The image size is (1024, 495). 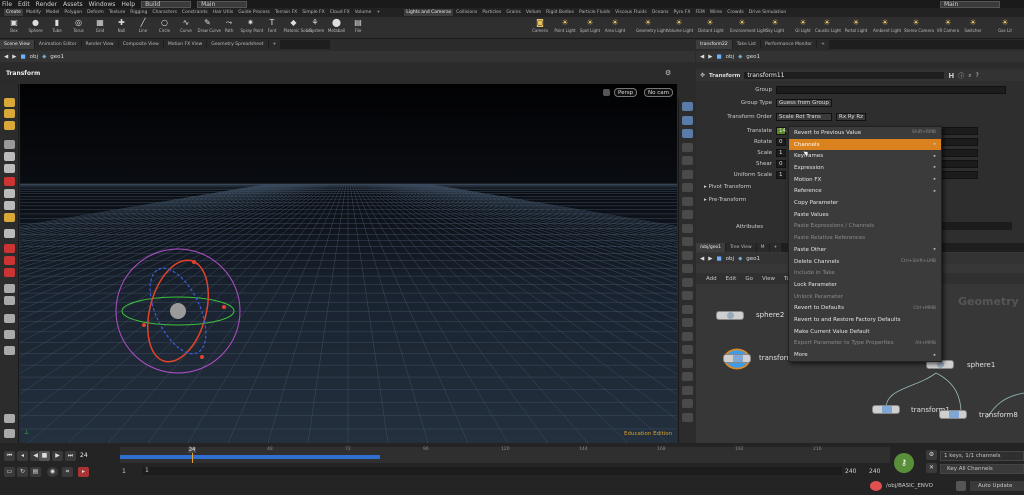 What do you see at coordinates (57, 456) in the screenshot?
I see `play-icon: ▶` at bounding box center [57, 456].